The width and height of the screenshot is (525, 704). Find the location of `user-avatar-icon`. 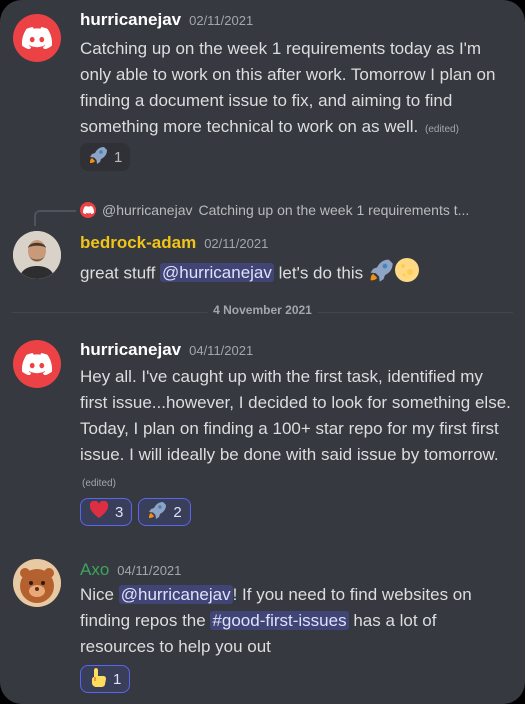

user-avatar-icon is located at coordinates (37, 583).